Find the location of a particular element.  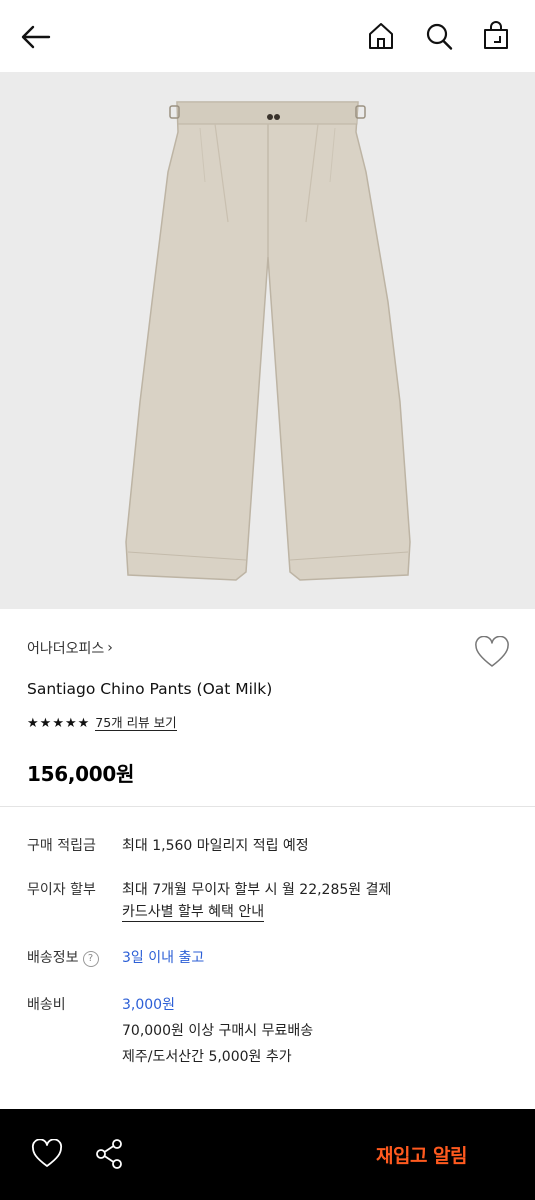

extra-shipping-note: 제주/도서산간 5,000원 추가 is located at coordinates (207, 1057).